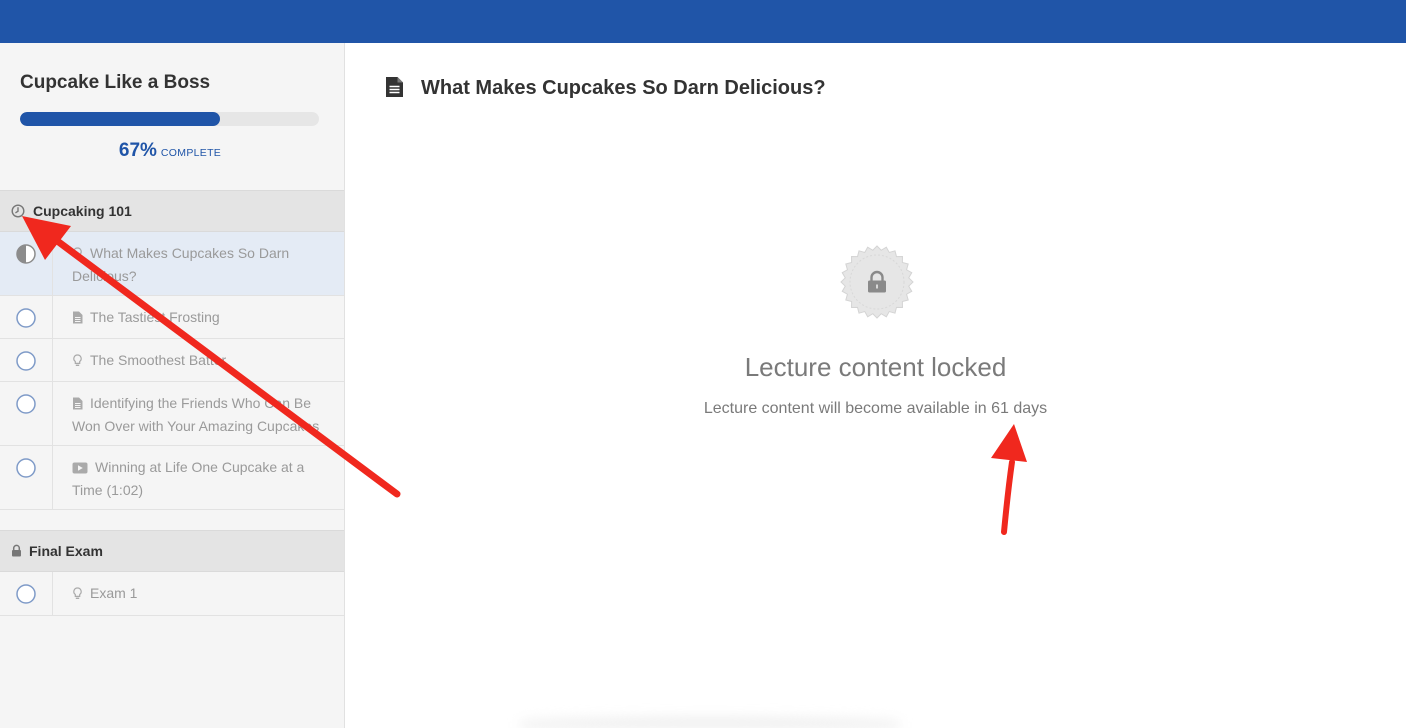 The image size is (1406, 728). Describe the element at coordinates (877, 282) in the screenshot. I see `locked-badge-icon` at that location.